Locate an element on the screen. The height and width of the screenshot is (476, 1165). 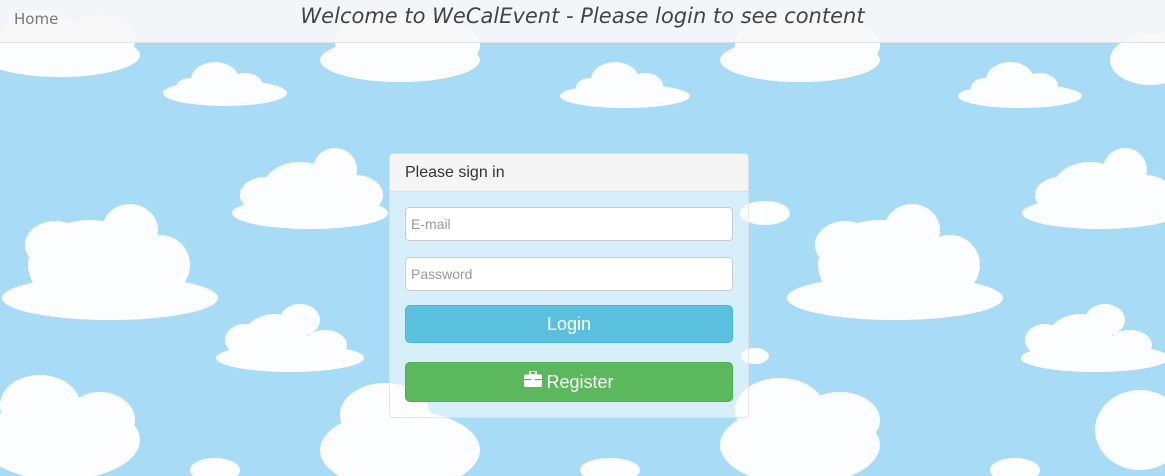
register-button: Register is located at coordinates (569, 382).